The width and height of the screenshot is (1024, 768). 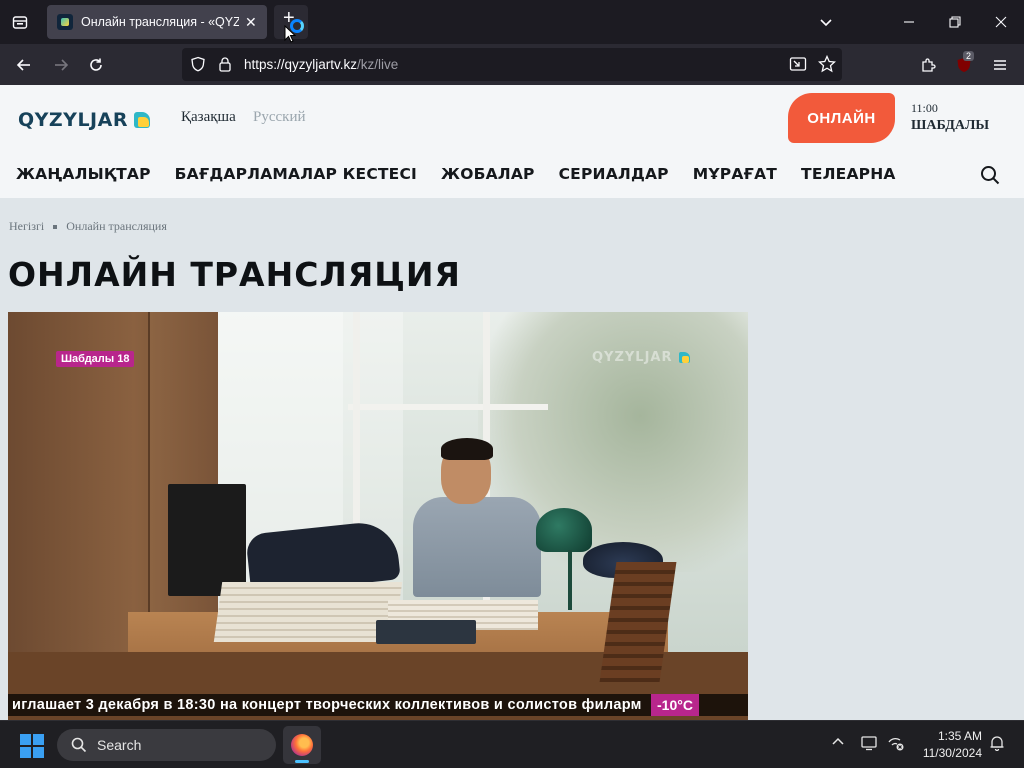 I want to click on active-tab: Онлайн трансляция - «QYZYL ✕, so click(x=157, y=22).